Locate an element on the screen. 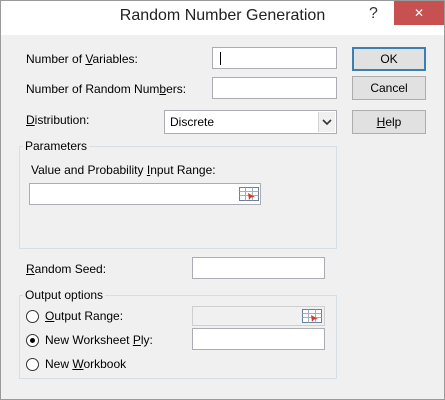 This screenshot has height=400, width=445. range-selector-button is located at coordinates (249, 194).